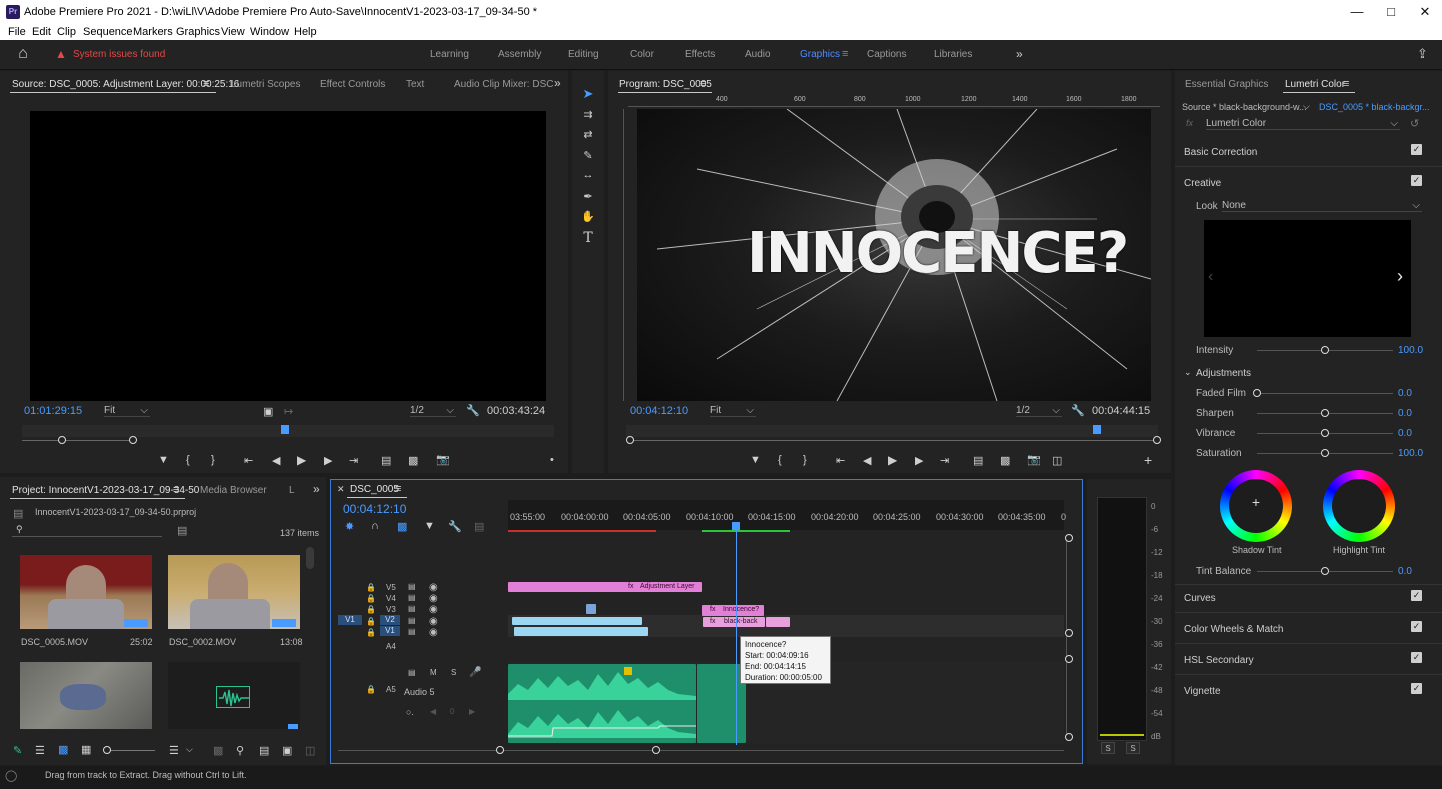  Describe the element at coordinates (1425, 12) in the screenshot. I see `close-icon: ✕` at that location.